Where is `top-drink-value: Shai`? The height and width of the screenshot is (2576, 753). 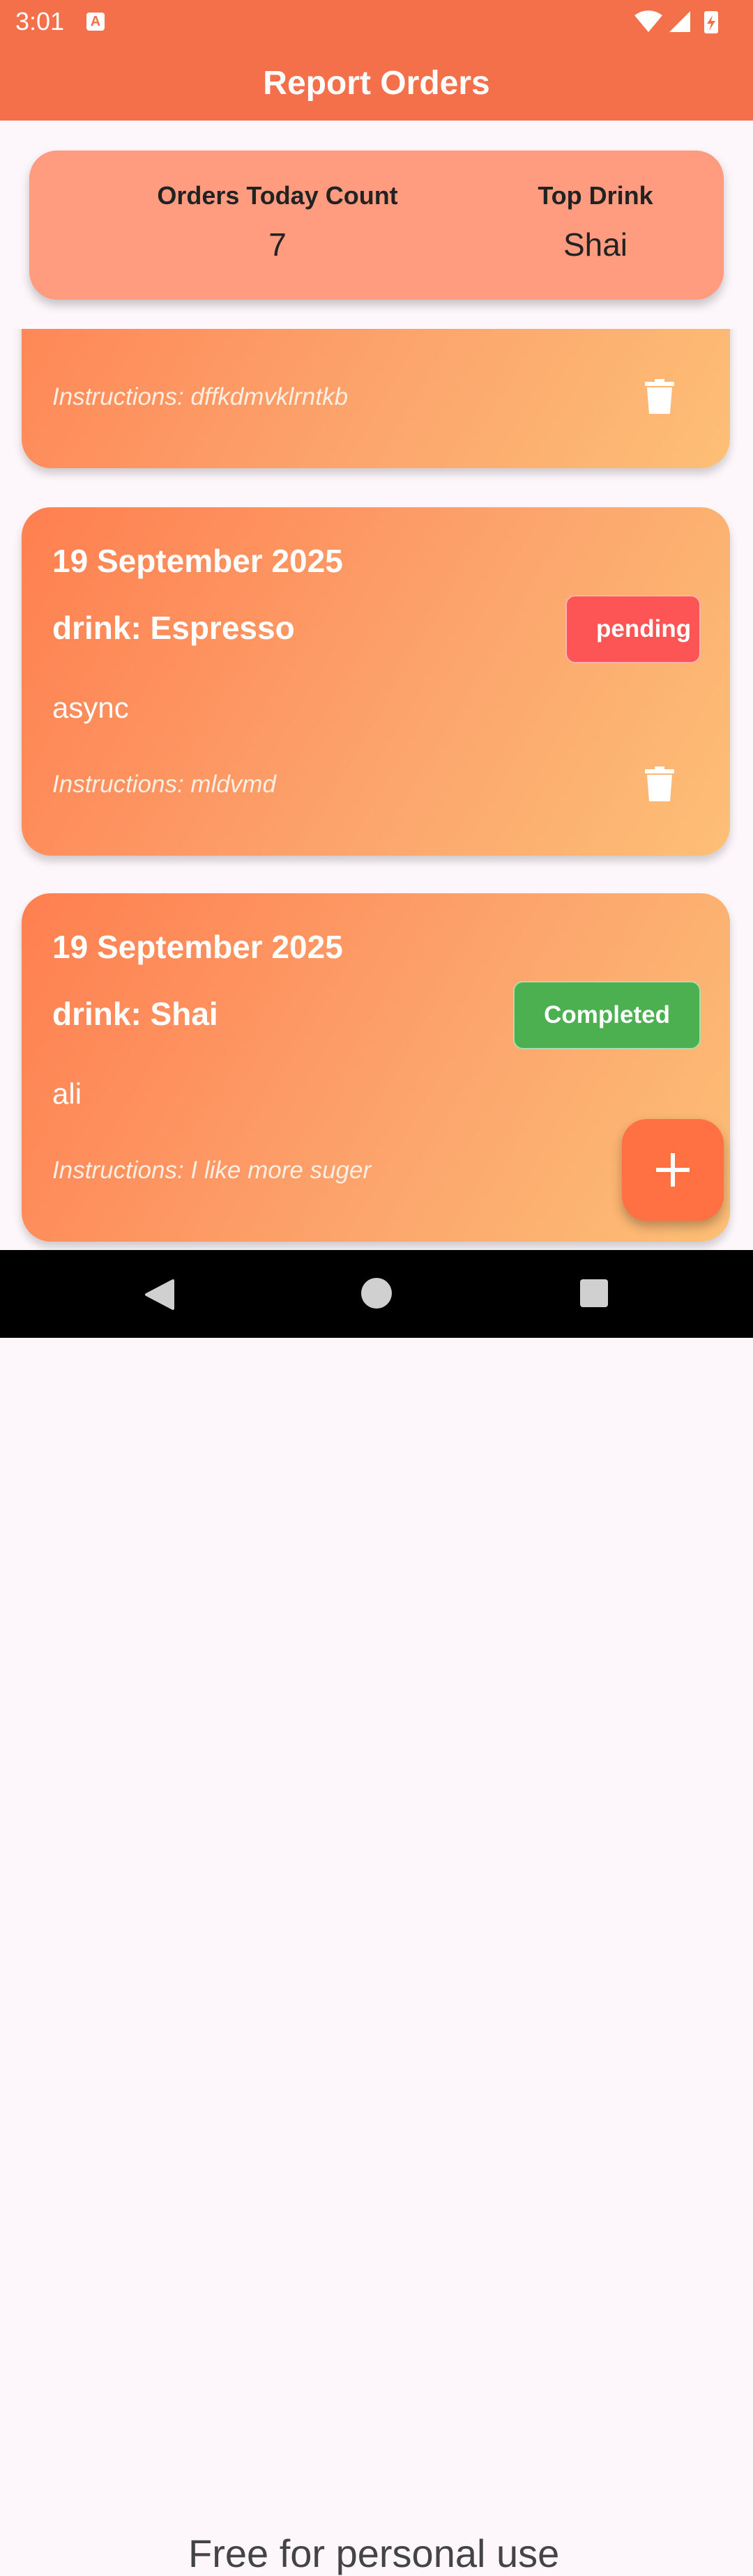 top-drink-value: Shai is located at coordinates (595, 244).